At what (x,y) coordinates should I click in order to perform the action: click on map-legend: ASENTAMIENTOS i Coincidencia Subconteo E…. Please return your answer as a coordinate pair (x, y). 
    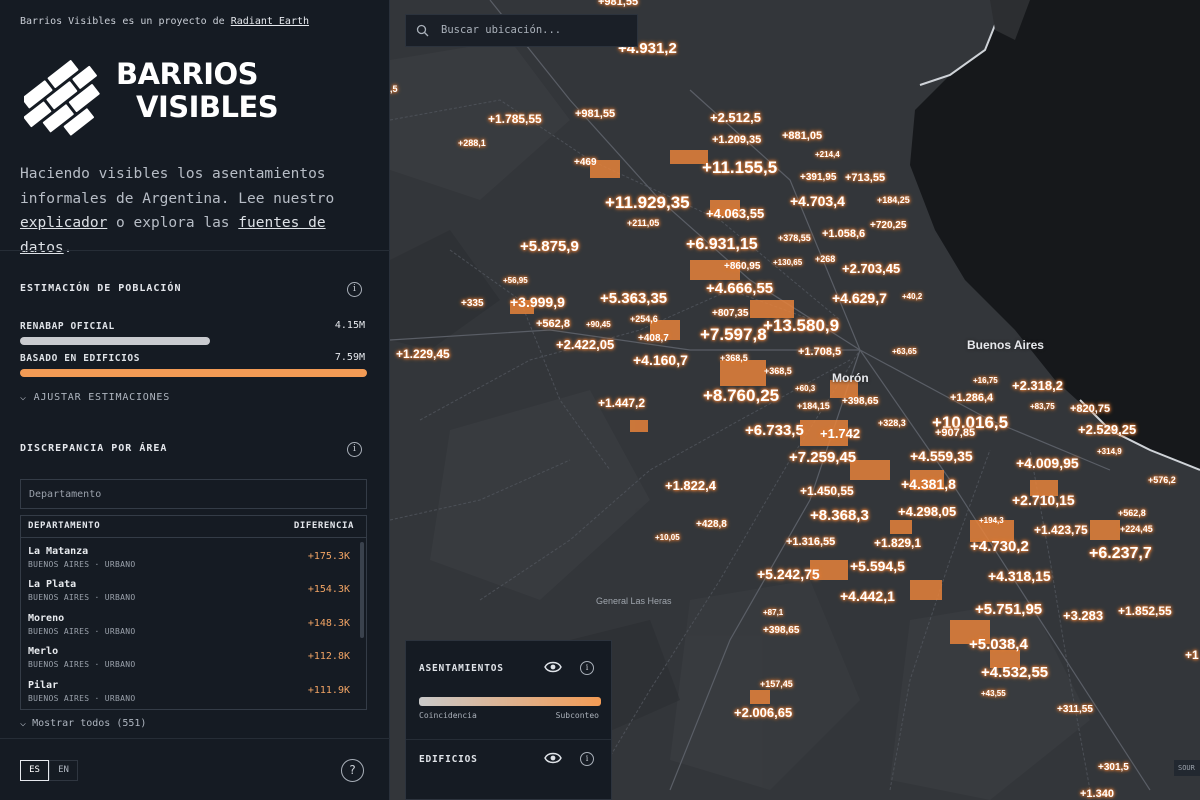
    Looking at the image, I should click on (508, 720).